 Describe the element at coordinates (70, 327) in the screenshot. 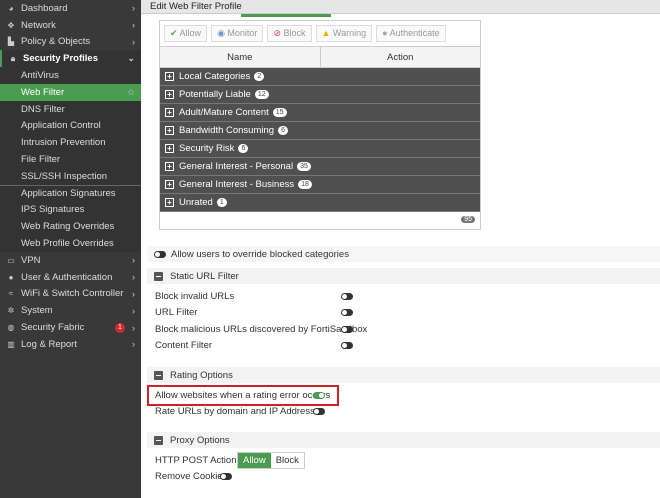

I see `sidebar-item-security-fabric: ◍ Security Fabric 1 ›` at that location.